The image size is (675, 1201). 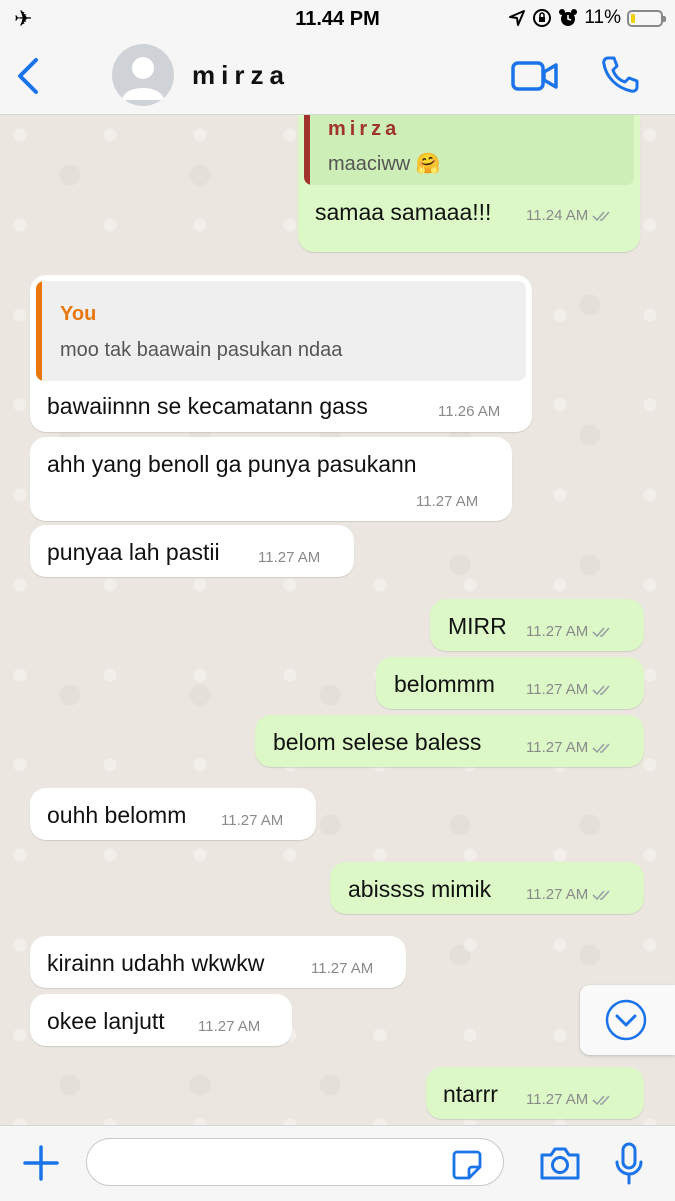 What do you see at coordinates (646, 18) in the screenshot?
I see `battery-icon` at bounding box center [646, 18].